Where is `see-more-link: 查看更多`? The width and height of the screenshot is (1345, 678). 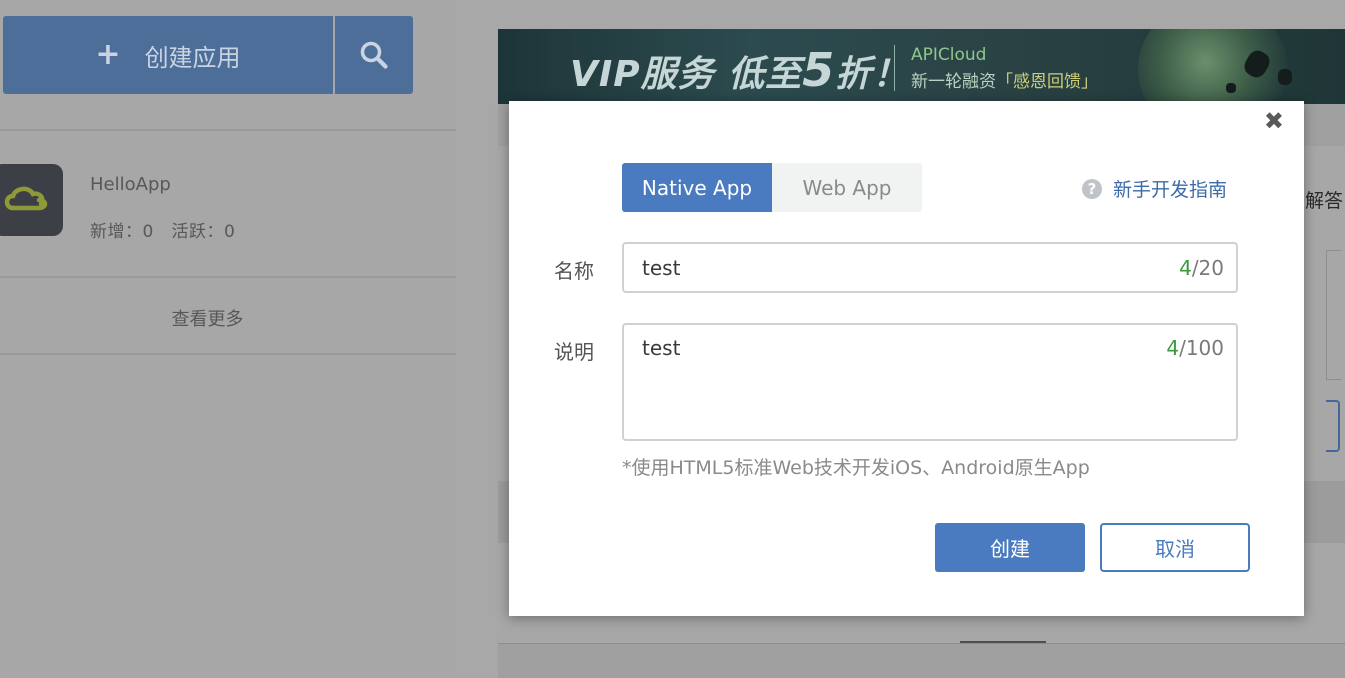 see-more-link: 查看更多 is located at coordinates (207, 318).